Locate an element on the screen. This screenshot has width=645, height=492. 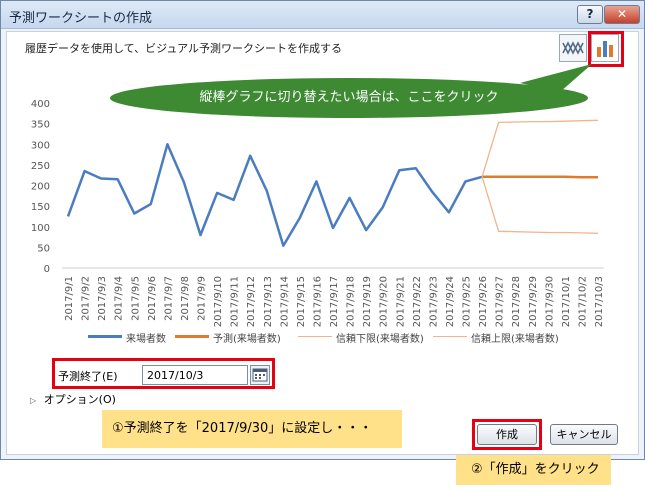
y-tick-label: 100 is located at coordinates (40, 228).